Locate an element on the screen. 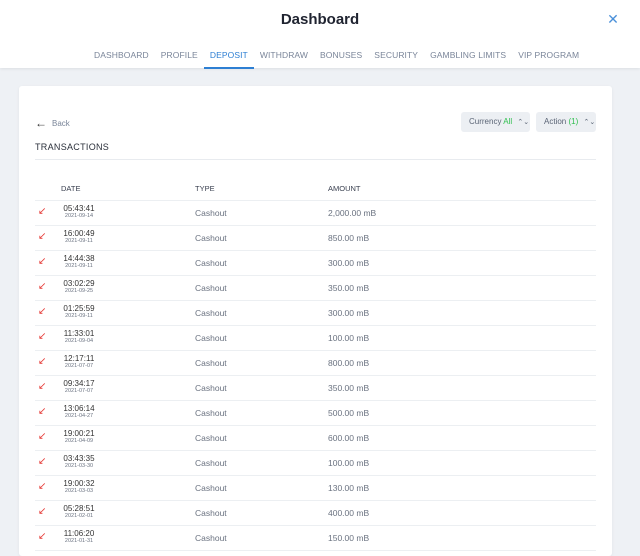 The height and width of the screenshot is (556, 640). table-row: ↙ 09:34:17 2021-07-07 Cashout 350.00 mB is located at coordinates (315, 388).